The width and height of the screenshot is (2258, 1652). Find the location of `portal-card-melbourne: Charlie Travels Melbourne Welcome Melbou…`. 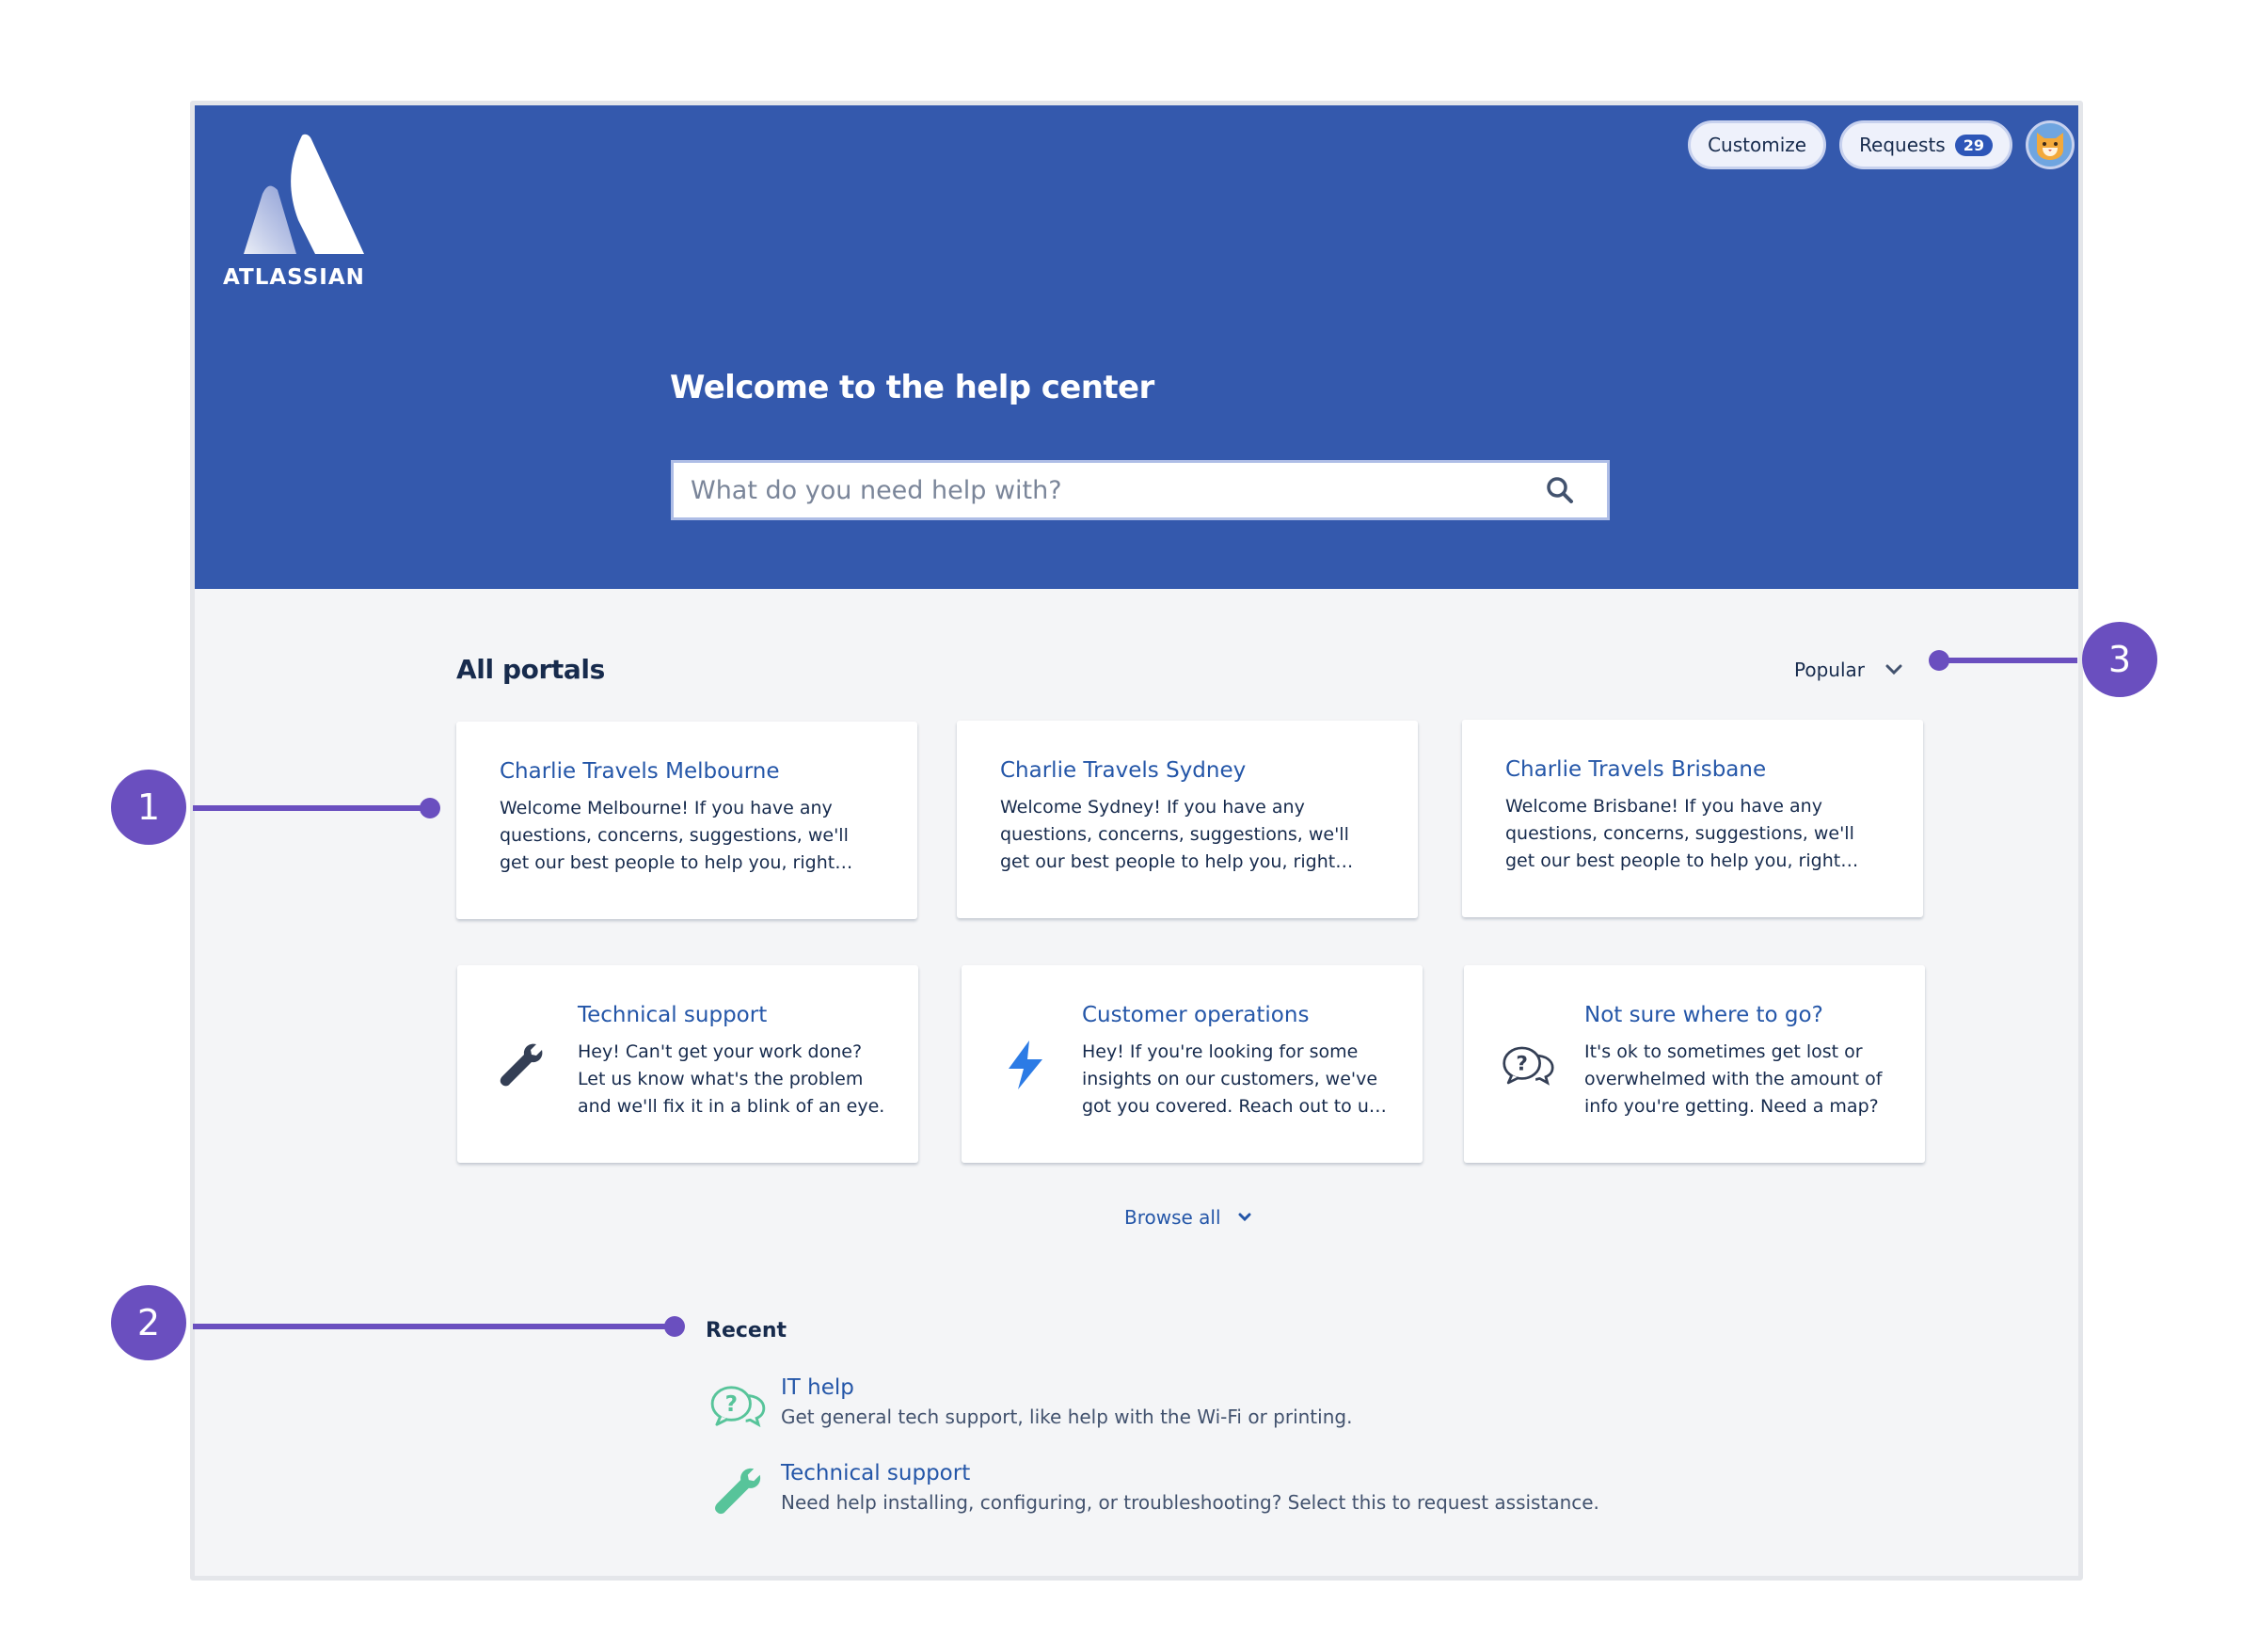

portal-card-melbourne: Charlie Travels Melbourne Welcome Melbou… is located at coordinates (686, 820).